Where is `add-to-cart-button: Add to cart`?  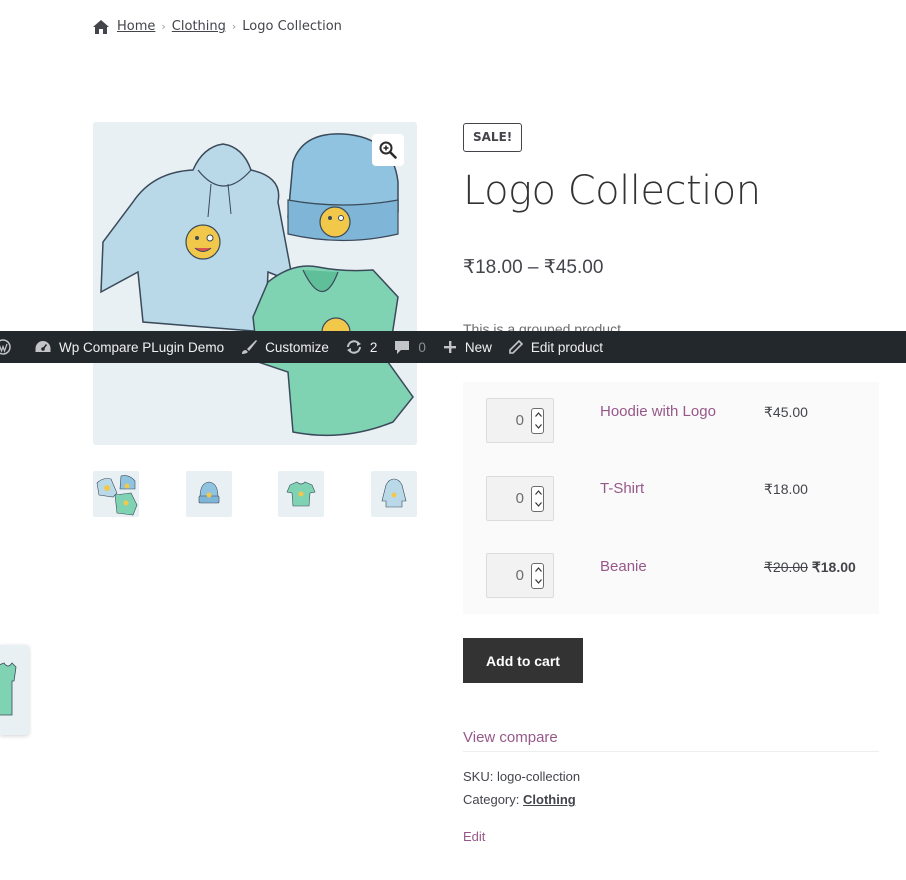 add-to-cart-button: Add to cart is located at coordinates (523, 660).